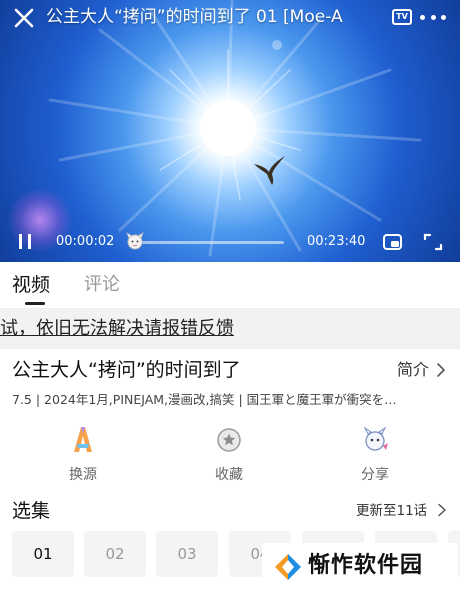 The image size is (460, 593). What do you see at coordinates (366, 565) in the screenshot?
I see `watermark-text: 惭怍软件园` at bounding box center [366, 565].